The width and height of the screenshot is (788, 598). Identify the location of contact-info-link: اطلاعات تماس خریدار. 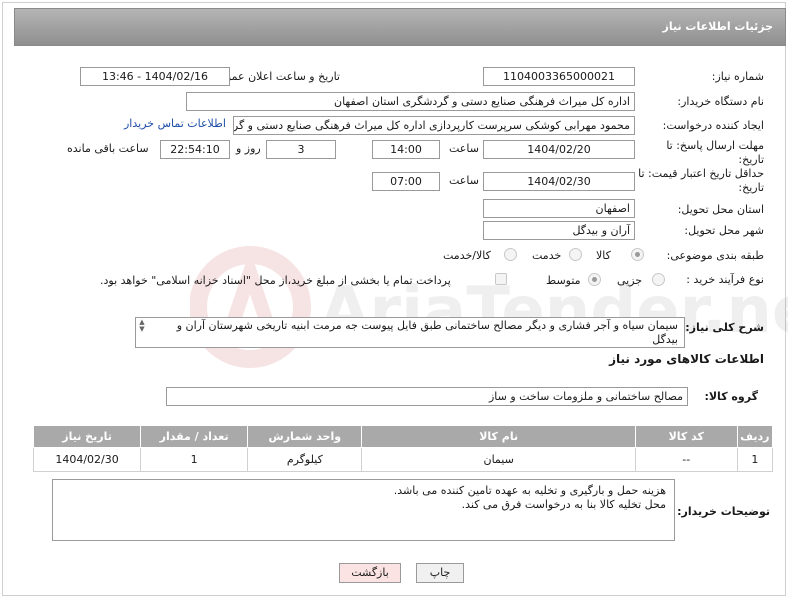
(175, 123).